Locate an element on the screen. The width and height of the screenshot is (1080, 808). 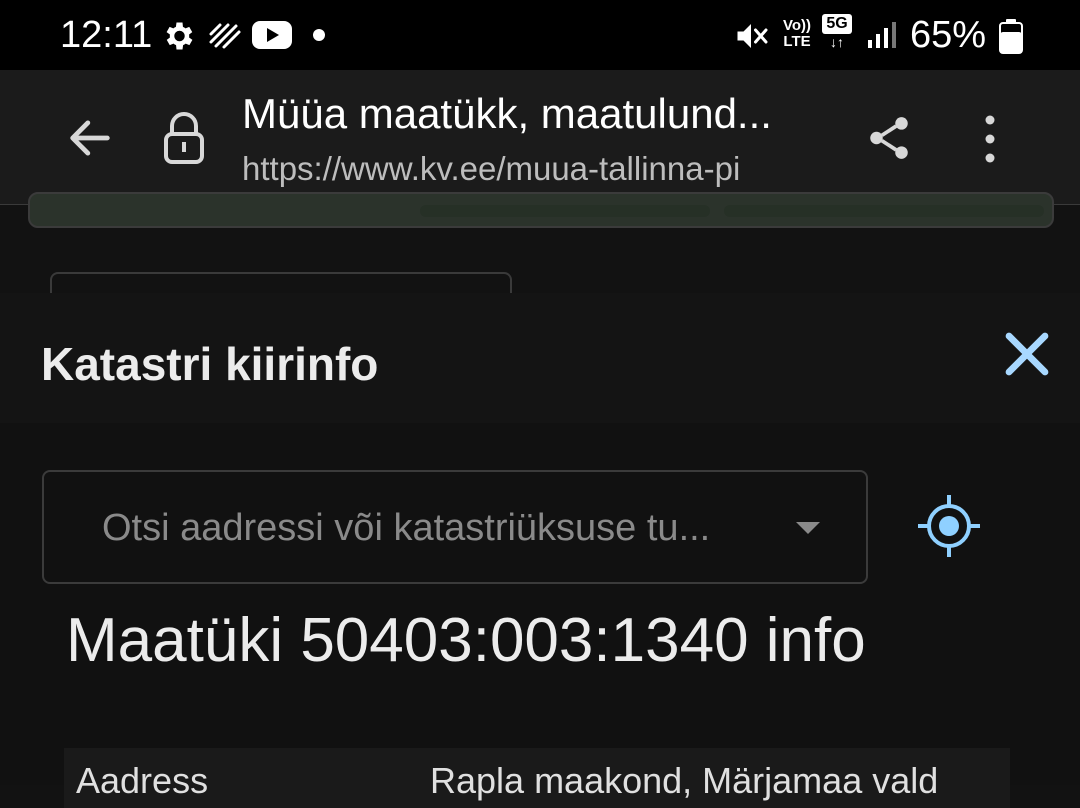
clock: 12:11 is located at coordinates (106, 35).